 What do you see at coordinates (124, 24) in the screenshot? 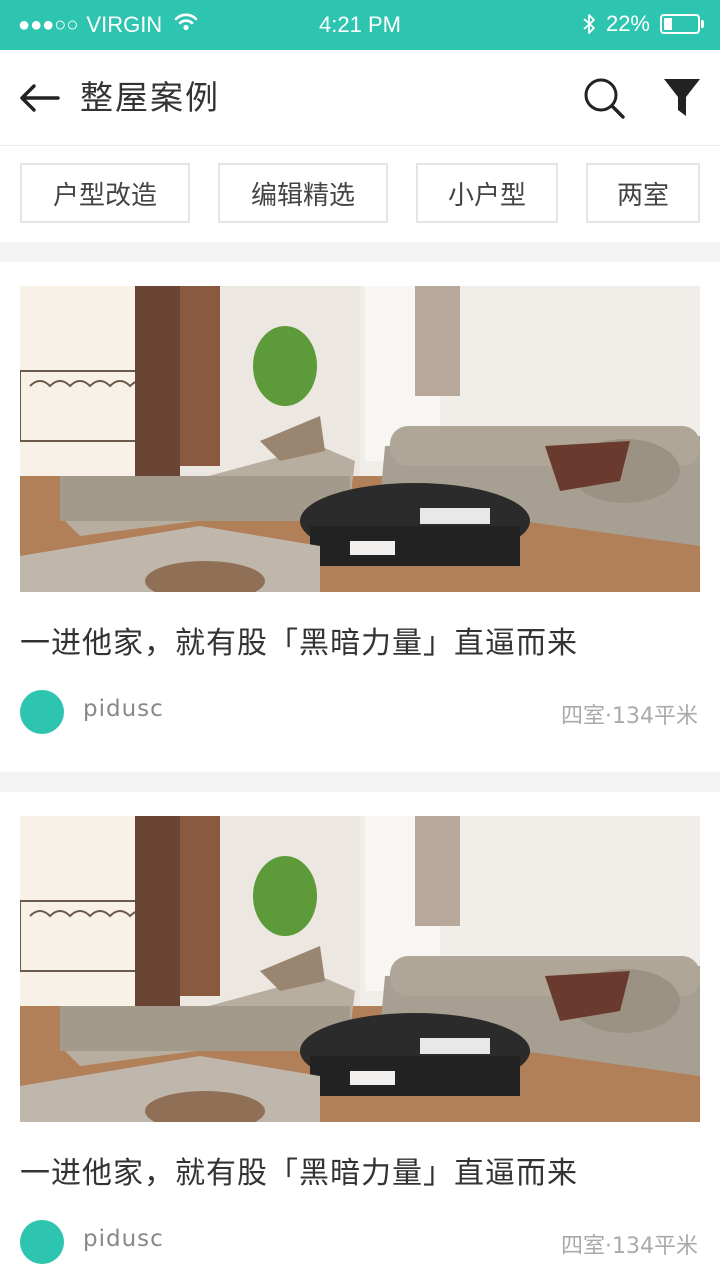
I see `carrier-name: VIRGIN` at bounding box center [124, 24].